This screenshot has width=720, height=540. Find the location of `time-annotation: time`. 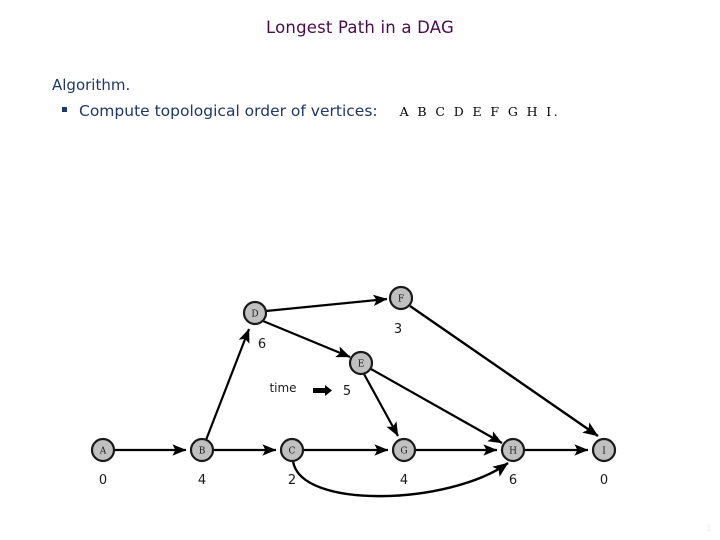

time-annotation: time is located at coordinates (300, 388).